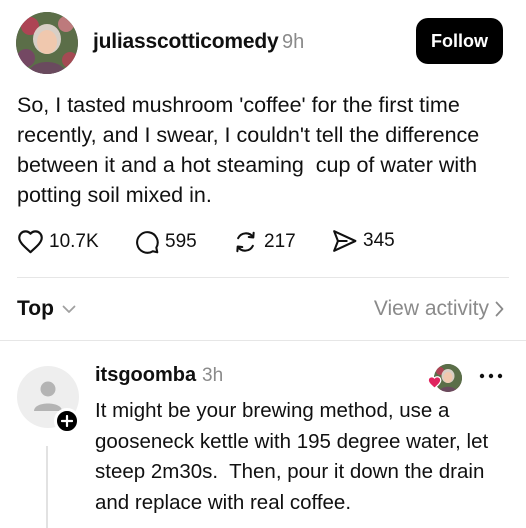  I want to click on more-horizontal-icon, so click(491, 376).